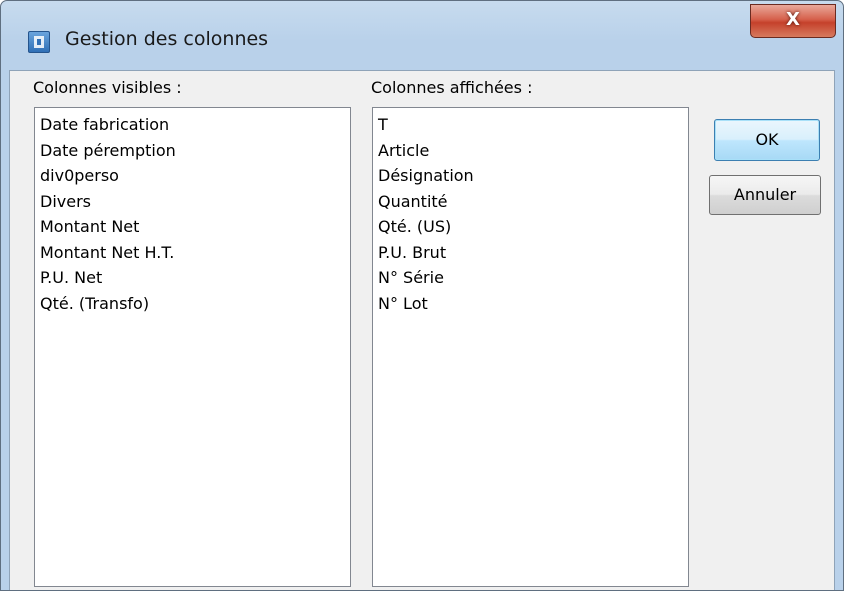 Image resolution: width=844 pixels, height=591 pixels. I want to click on list-item: Montant Net H.T., so click(192, 253).